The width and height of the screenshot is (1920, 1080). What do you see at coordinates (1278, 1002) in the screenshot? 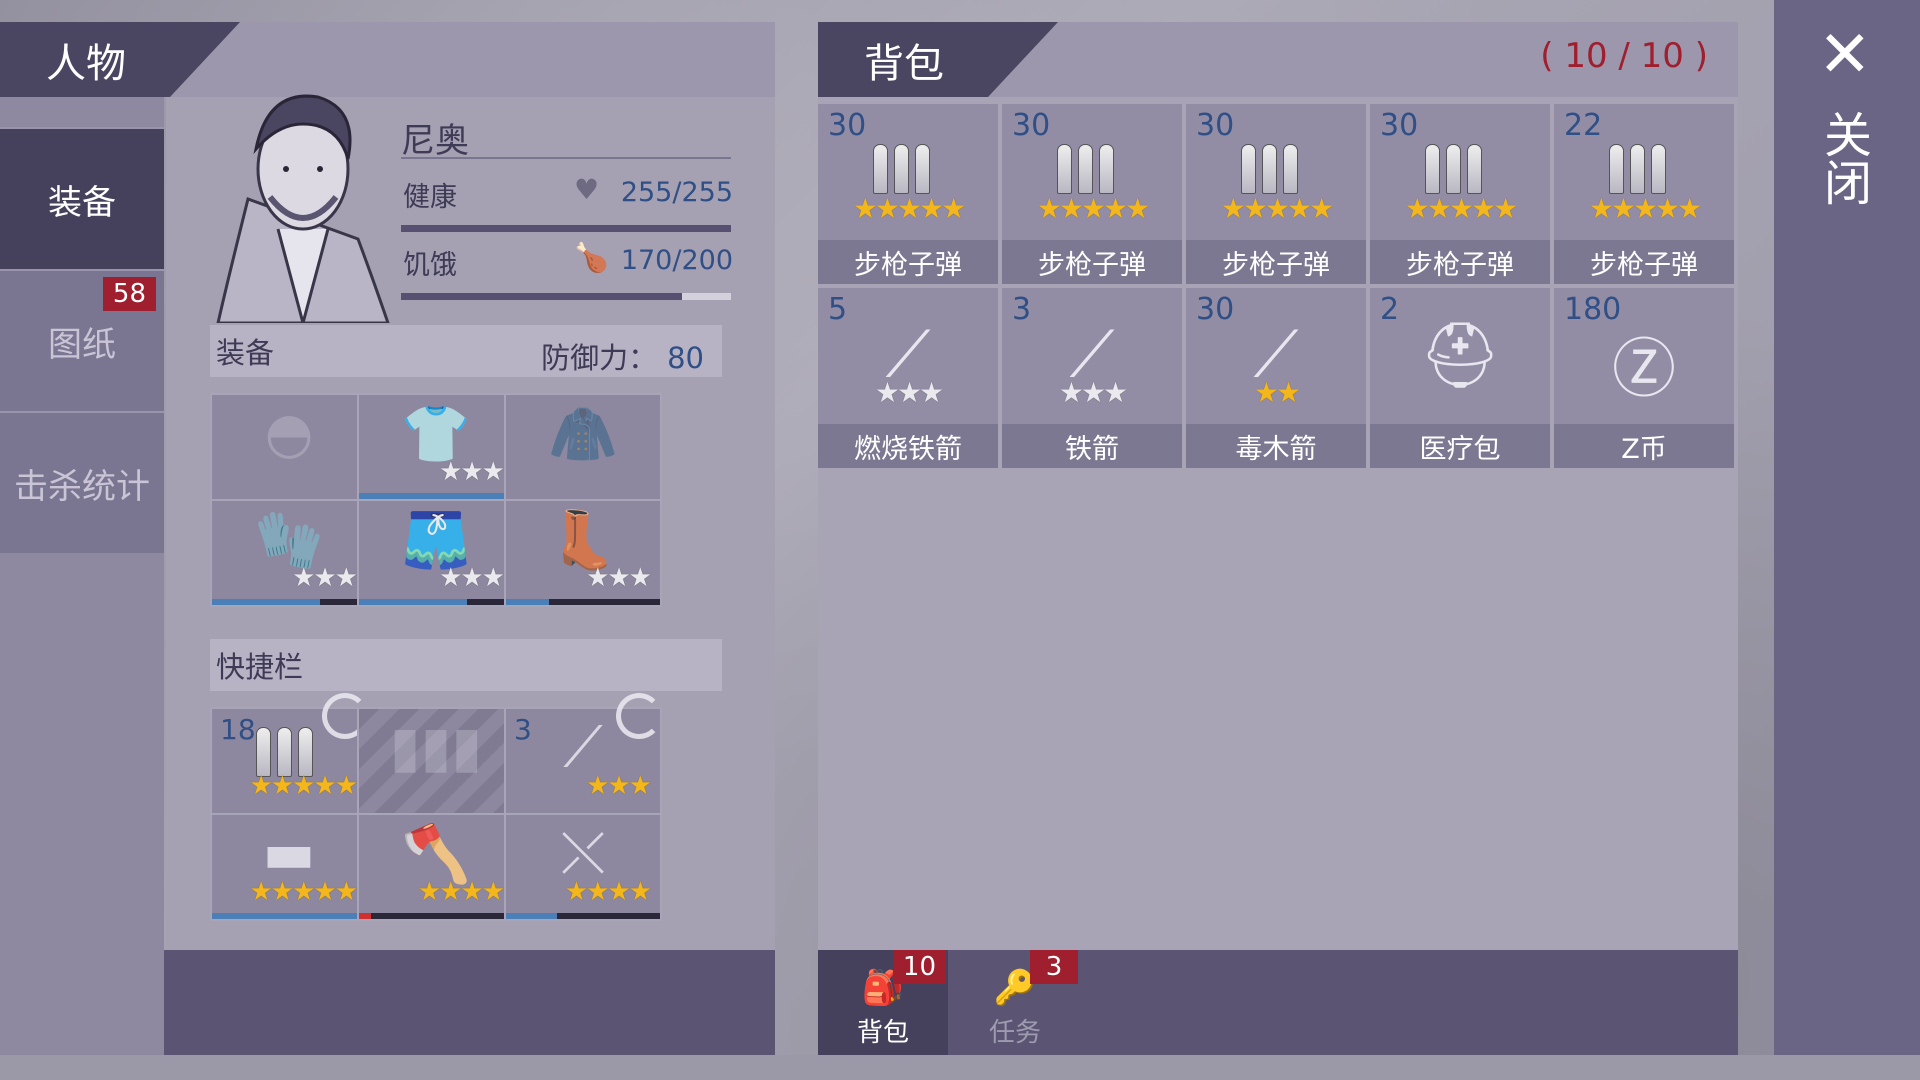
I see `backpack-footer: 🎒 背包 10 🔑 任务 3` at bounding box center [1278, 1002].